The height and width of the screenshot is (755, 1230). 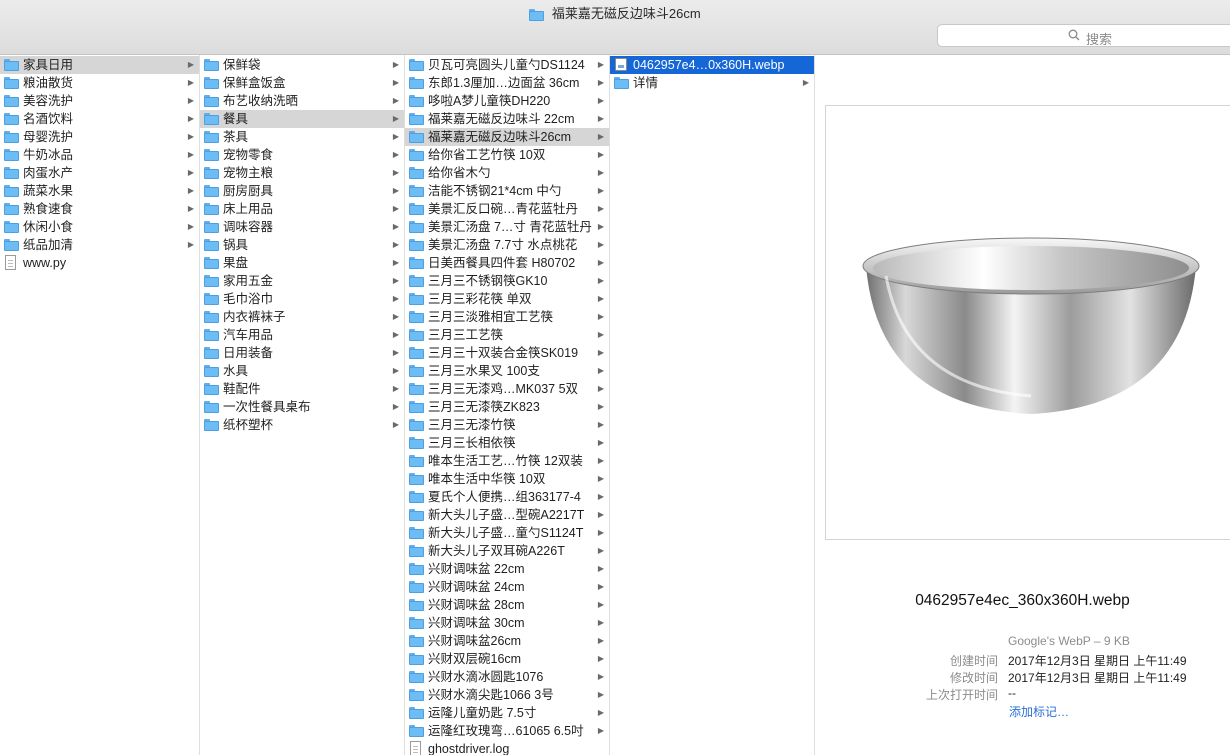 What do you see at coordinates (302, 191) in the screenshot?
I see `folder-row: 厨房厨具 ▶` at bounding box center [302, 191].